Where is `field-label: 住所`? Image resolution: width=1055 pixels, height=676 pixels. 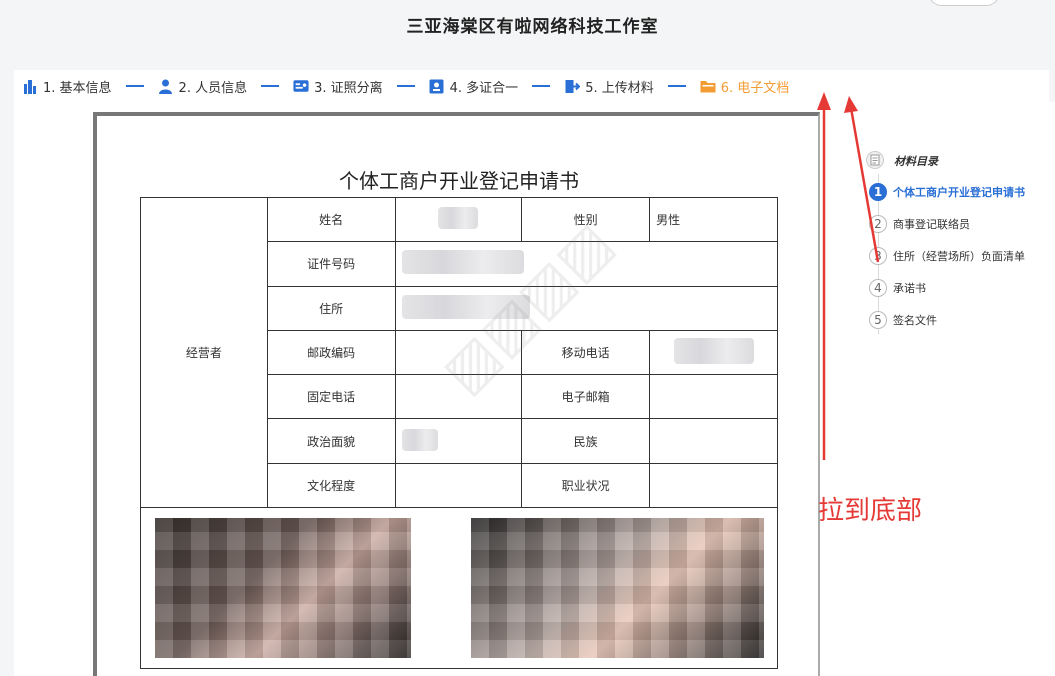
field-label: 住所 is located at coordinates (331, 308).